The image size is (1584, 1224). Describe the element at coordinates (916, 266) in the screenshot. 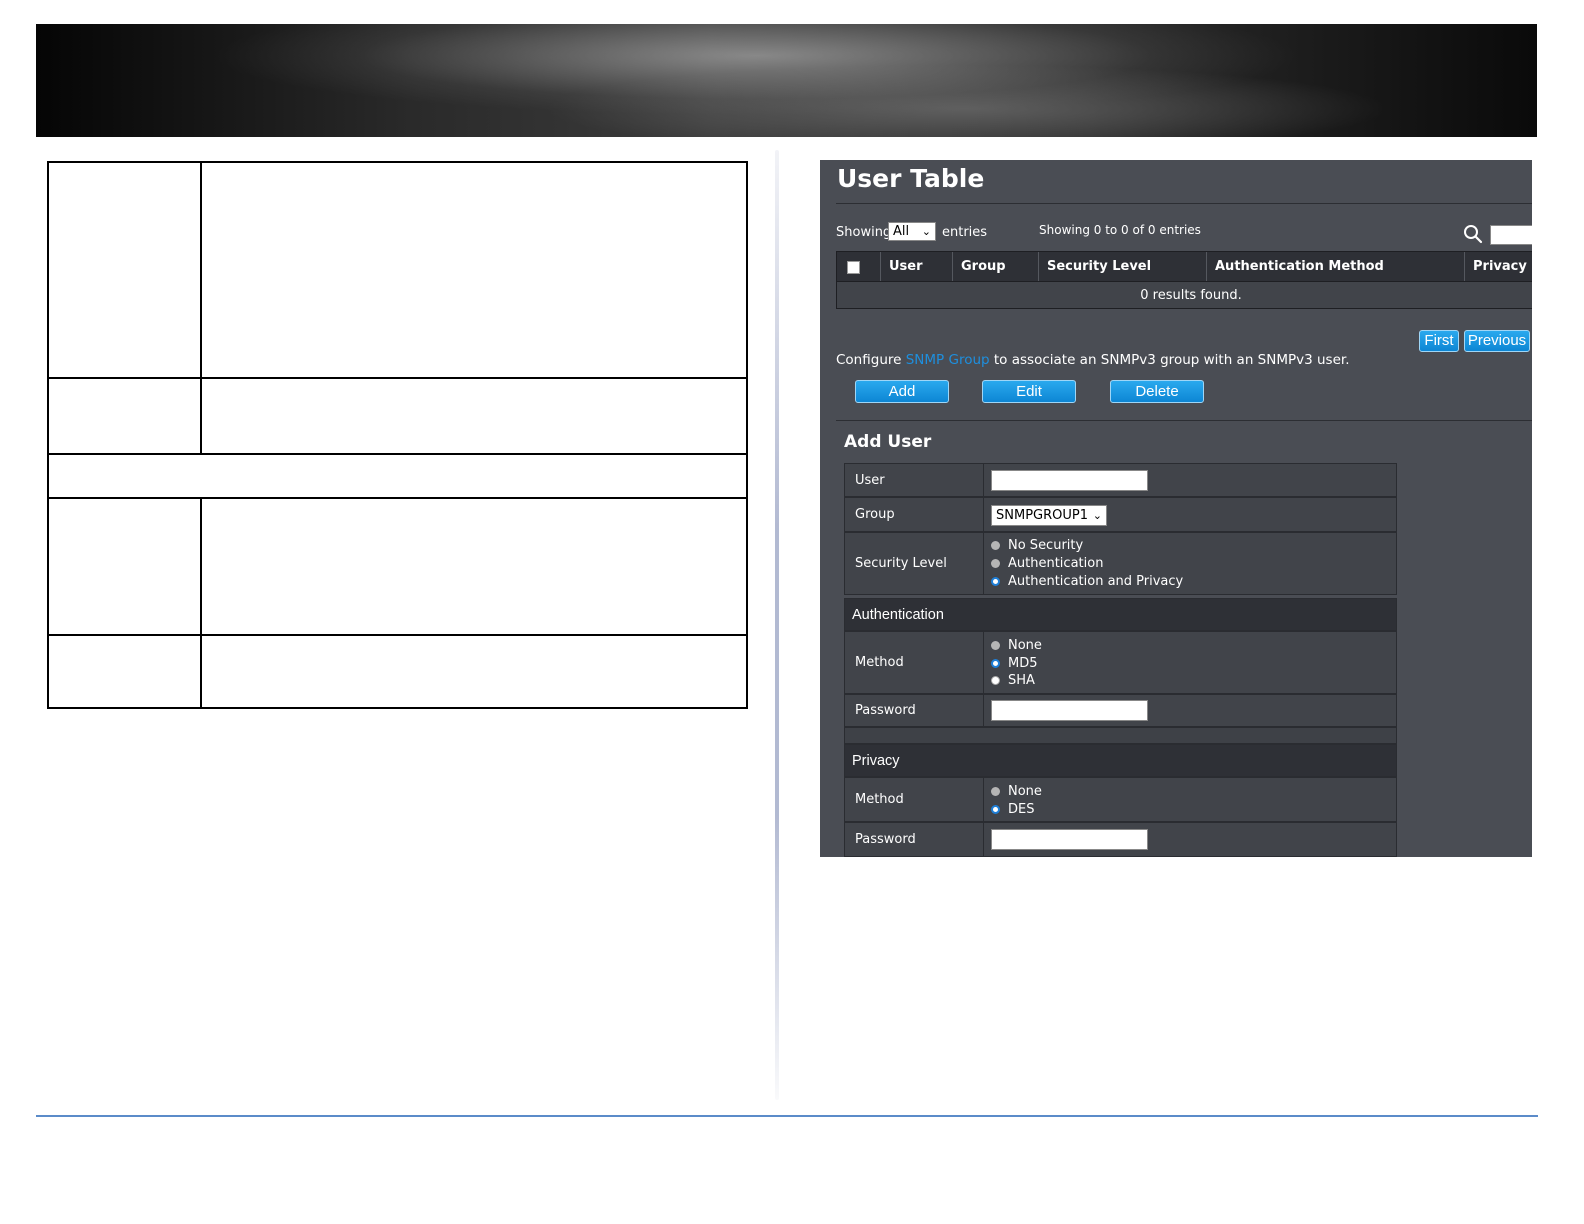

I see `column-user: User` at that location.